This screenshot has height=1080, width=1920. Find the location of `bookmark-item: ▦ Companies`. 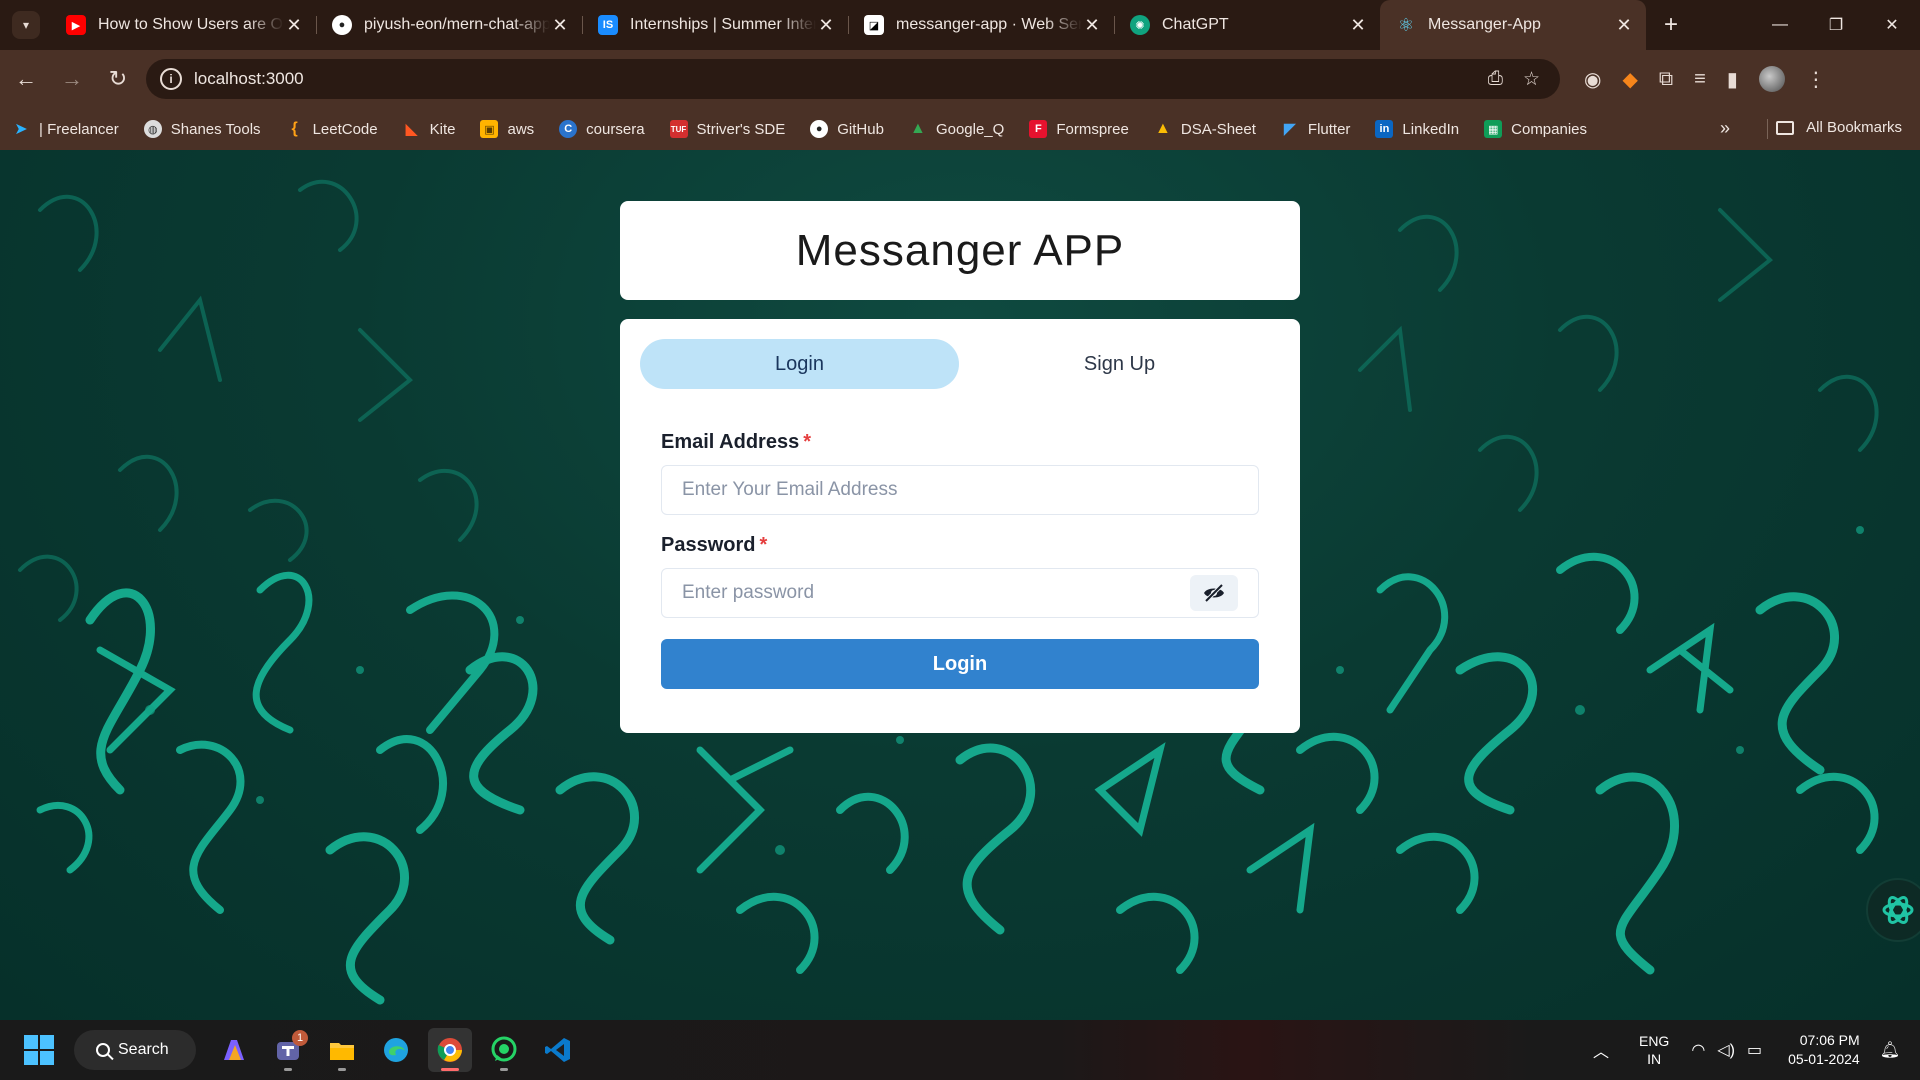

bookmark-item: ▦ Companies is located at coordinates (1535, 129).